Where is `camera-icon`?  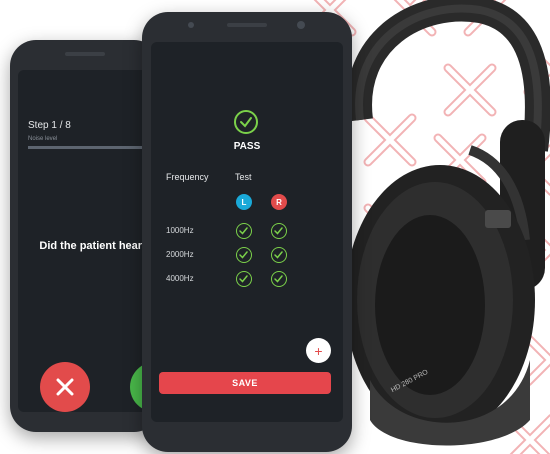
camera-icon is located at coordinates (191, 25).